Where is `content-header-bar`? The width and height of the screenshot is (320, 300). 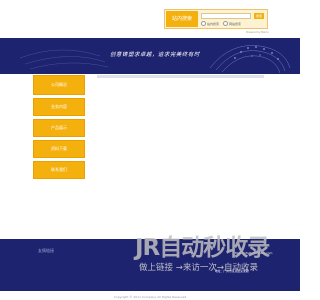 content-header-bar is located at coordinates (180, 76).